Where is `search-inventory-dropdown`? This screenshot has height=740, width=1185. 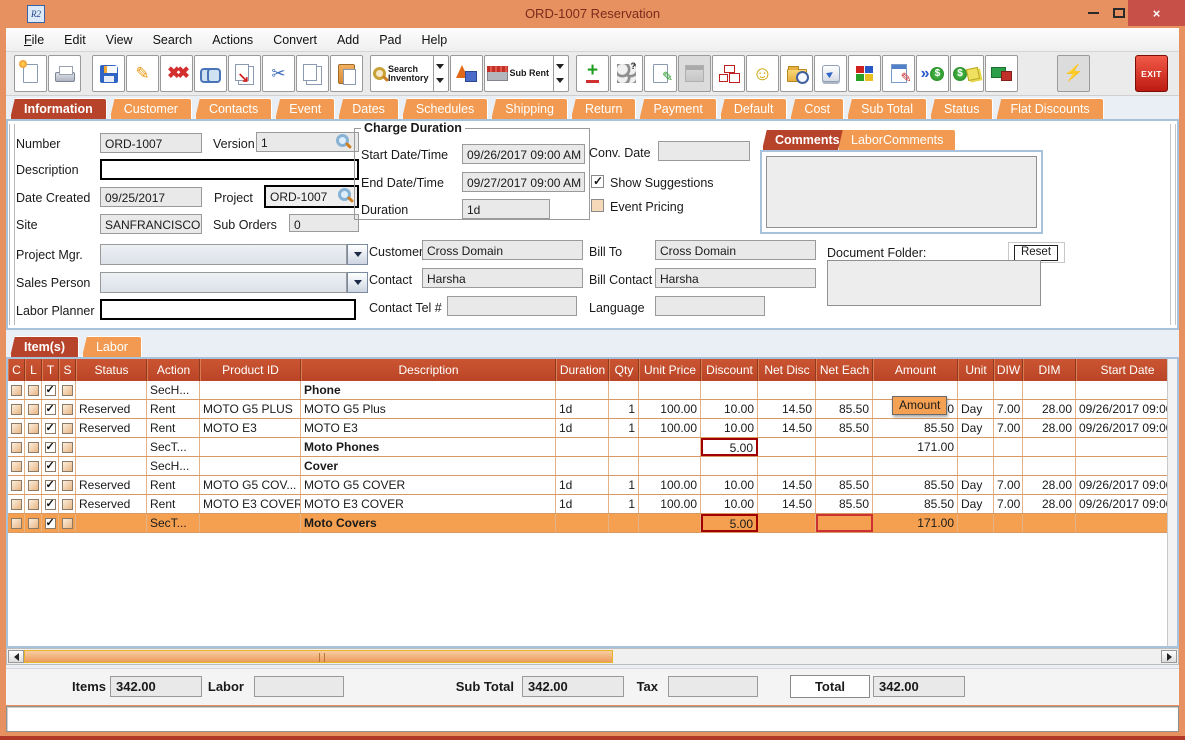
search-inventory-dropdown is located at coordinates (439, 73).